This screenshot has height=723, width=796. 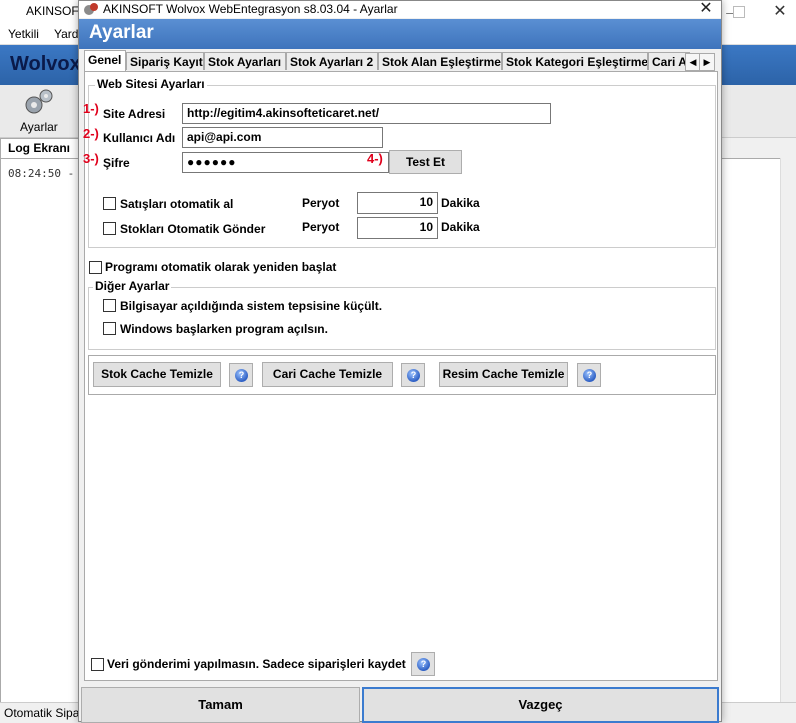 I want to click on password-label: Şifre, so click(x=116, y=163).